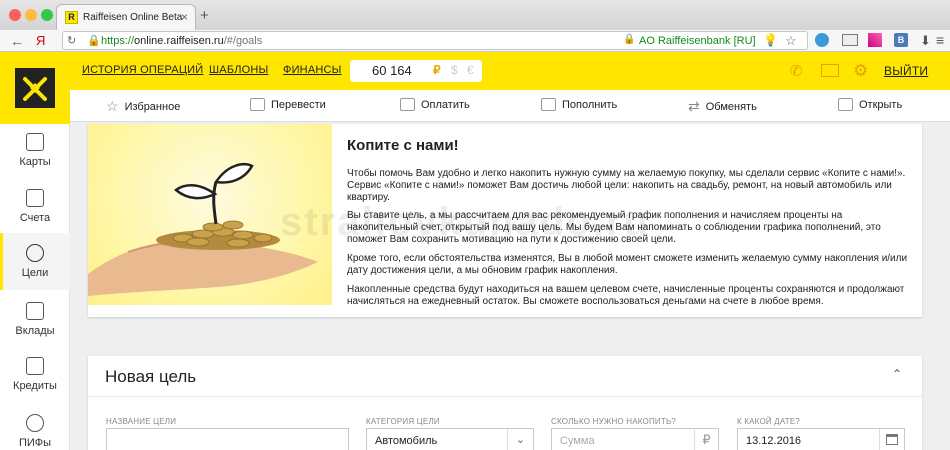  I want to click on balance-widget: 60 164 ₽ $ €, so click(416, 71).